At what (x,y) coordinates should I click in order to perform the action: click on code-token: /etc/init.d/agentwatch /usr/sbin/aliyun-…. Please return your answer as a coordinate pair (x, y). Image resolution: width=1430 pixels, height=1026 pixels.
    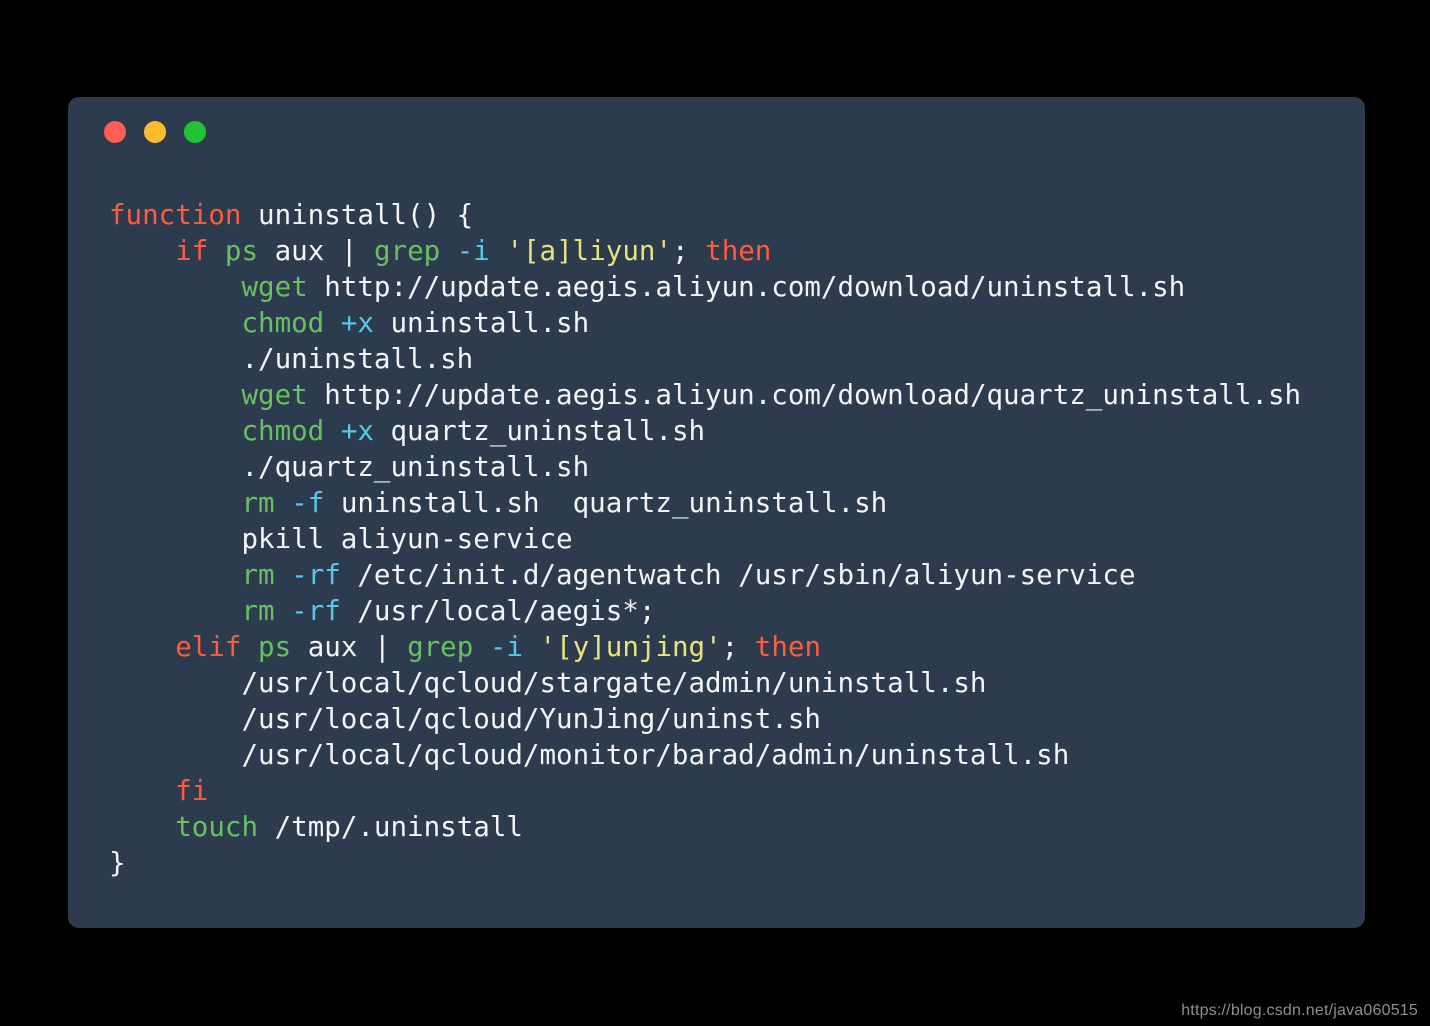
    Looking at the image, I should click on (738, 575).